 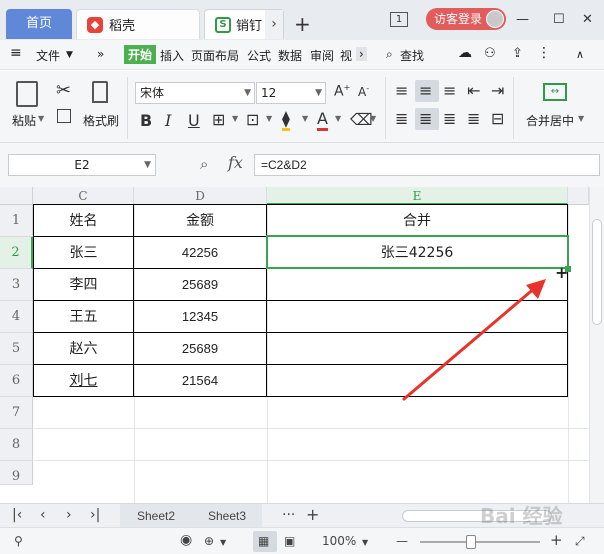 What do you see at coordinates (16, 413) in the screenshot?
I see `row-header-7: 7` at bounding box center [16, 413].